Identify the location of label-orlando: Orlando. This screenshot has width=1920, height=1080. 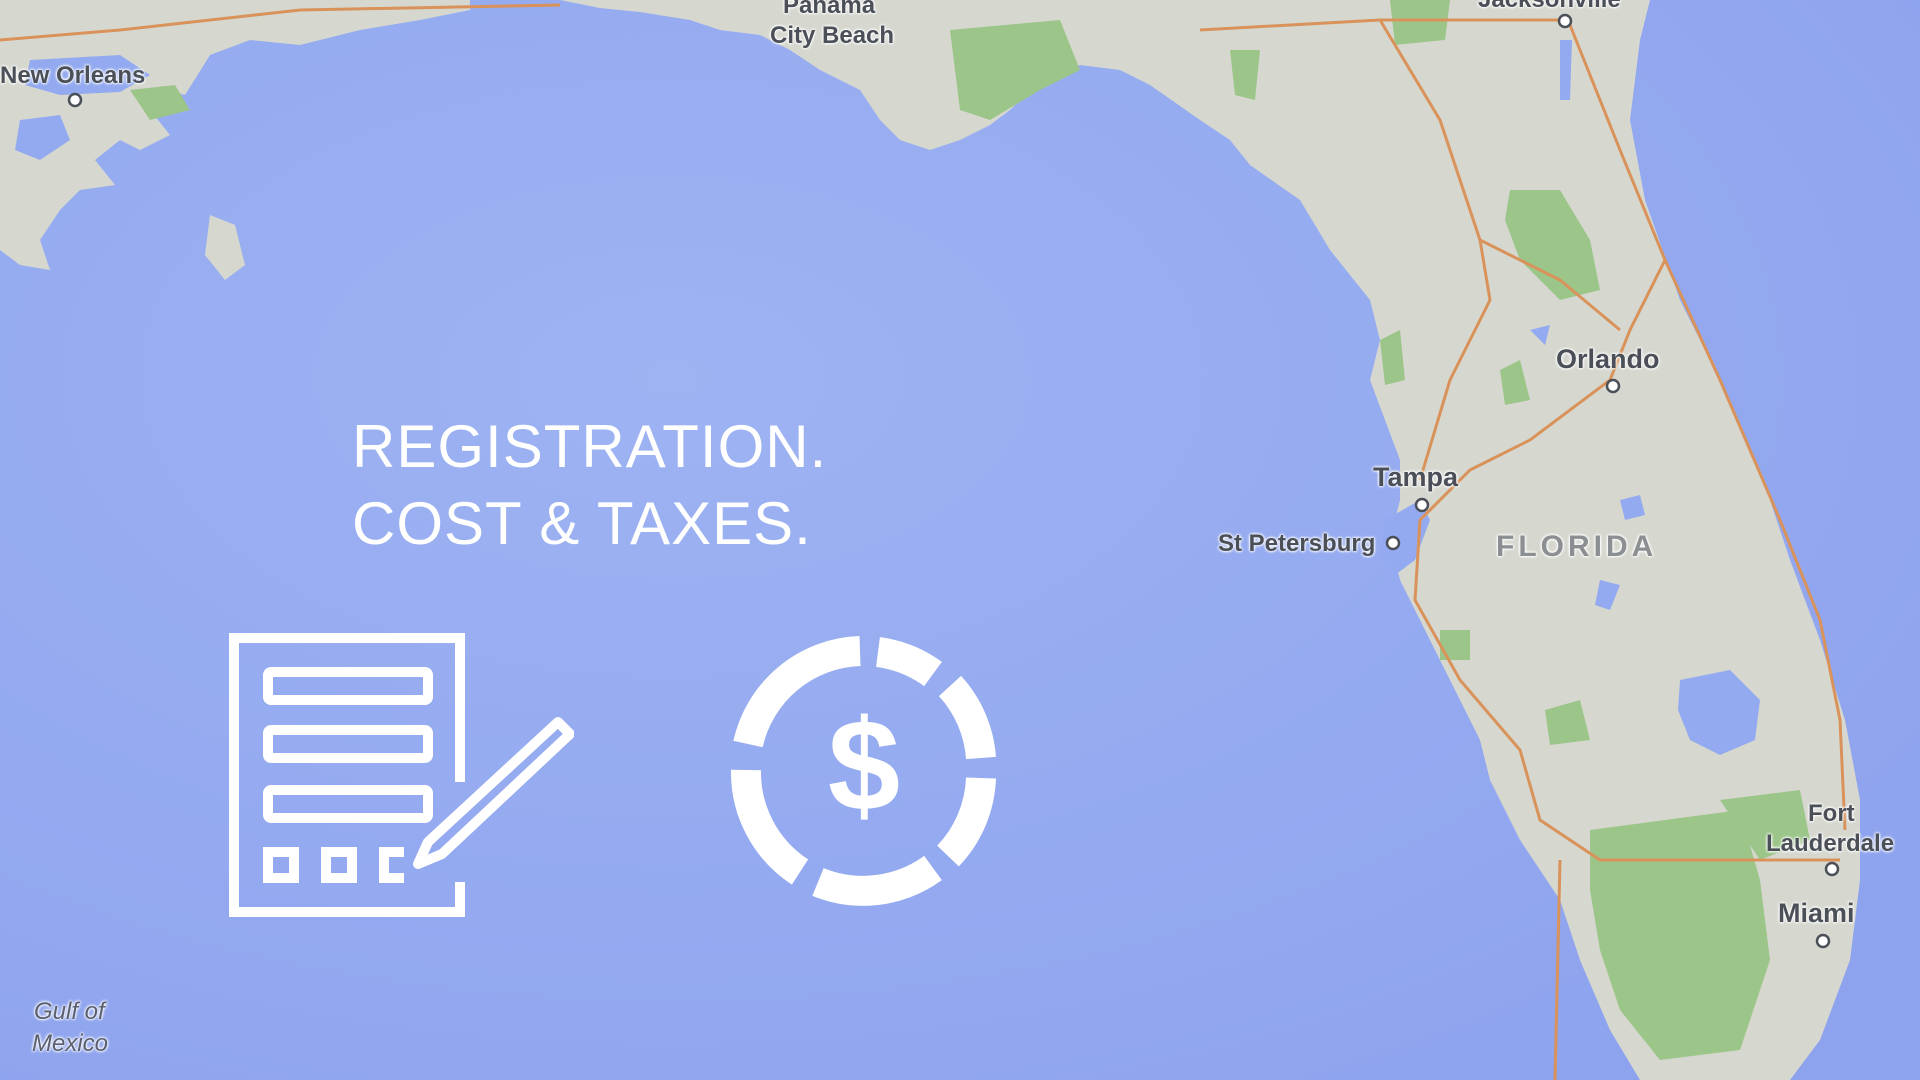
(1608, 359).